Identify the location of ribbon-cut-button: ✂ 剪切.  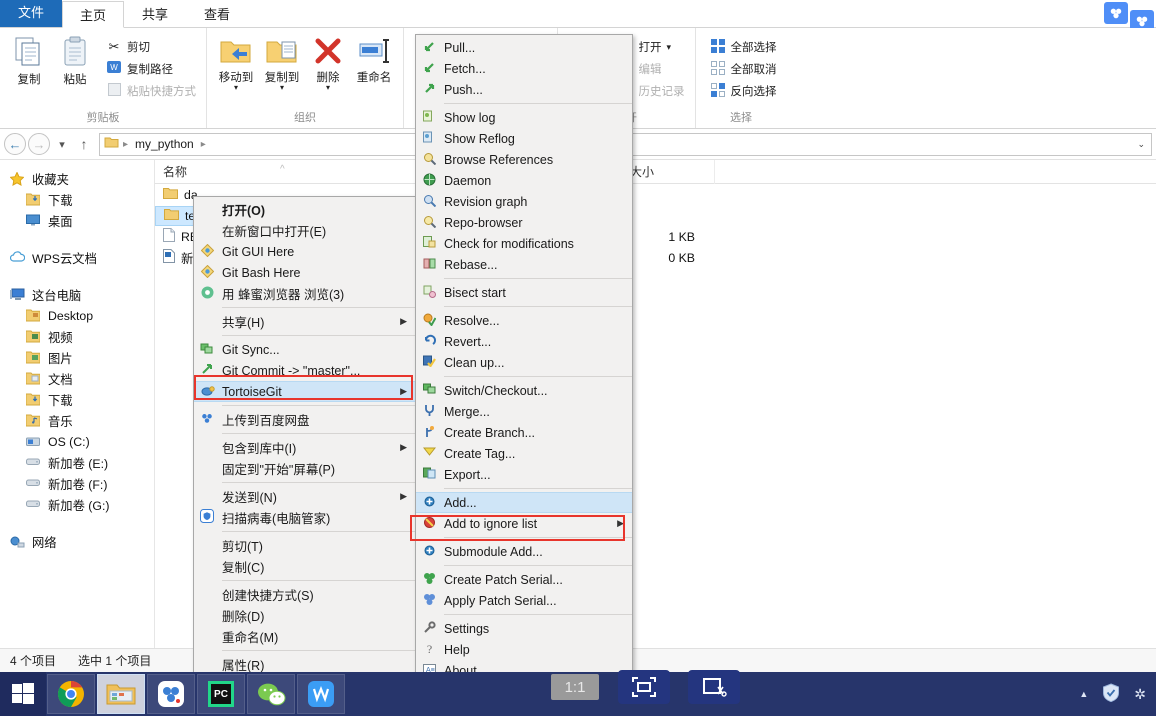
(151, 47).